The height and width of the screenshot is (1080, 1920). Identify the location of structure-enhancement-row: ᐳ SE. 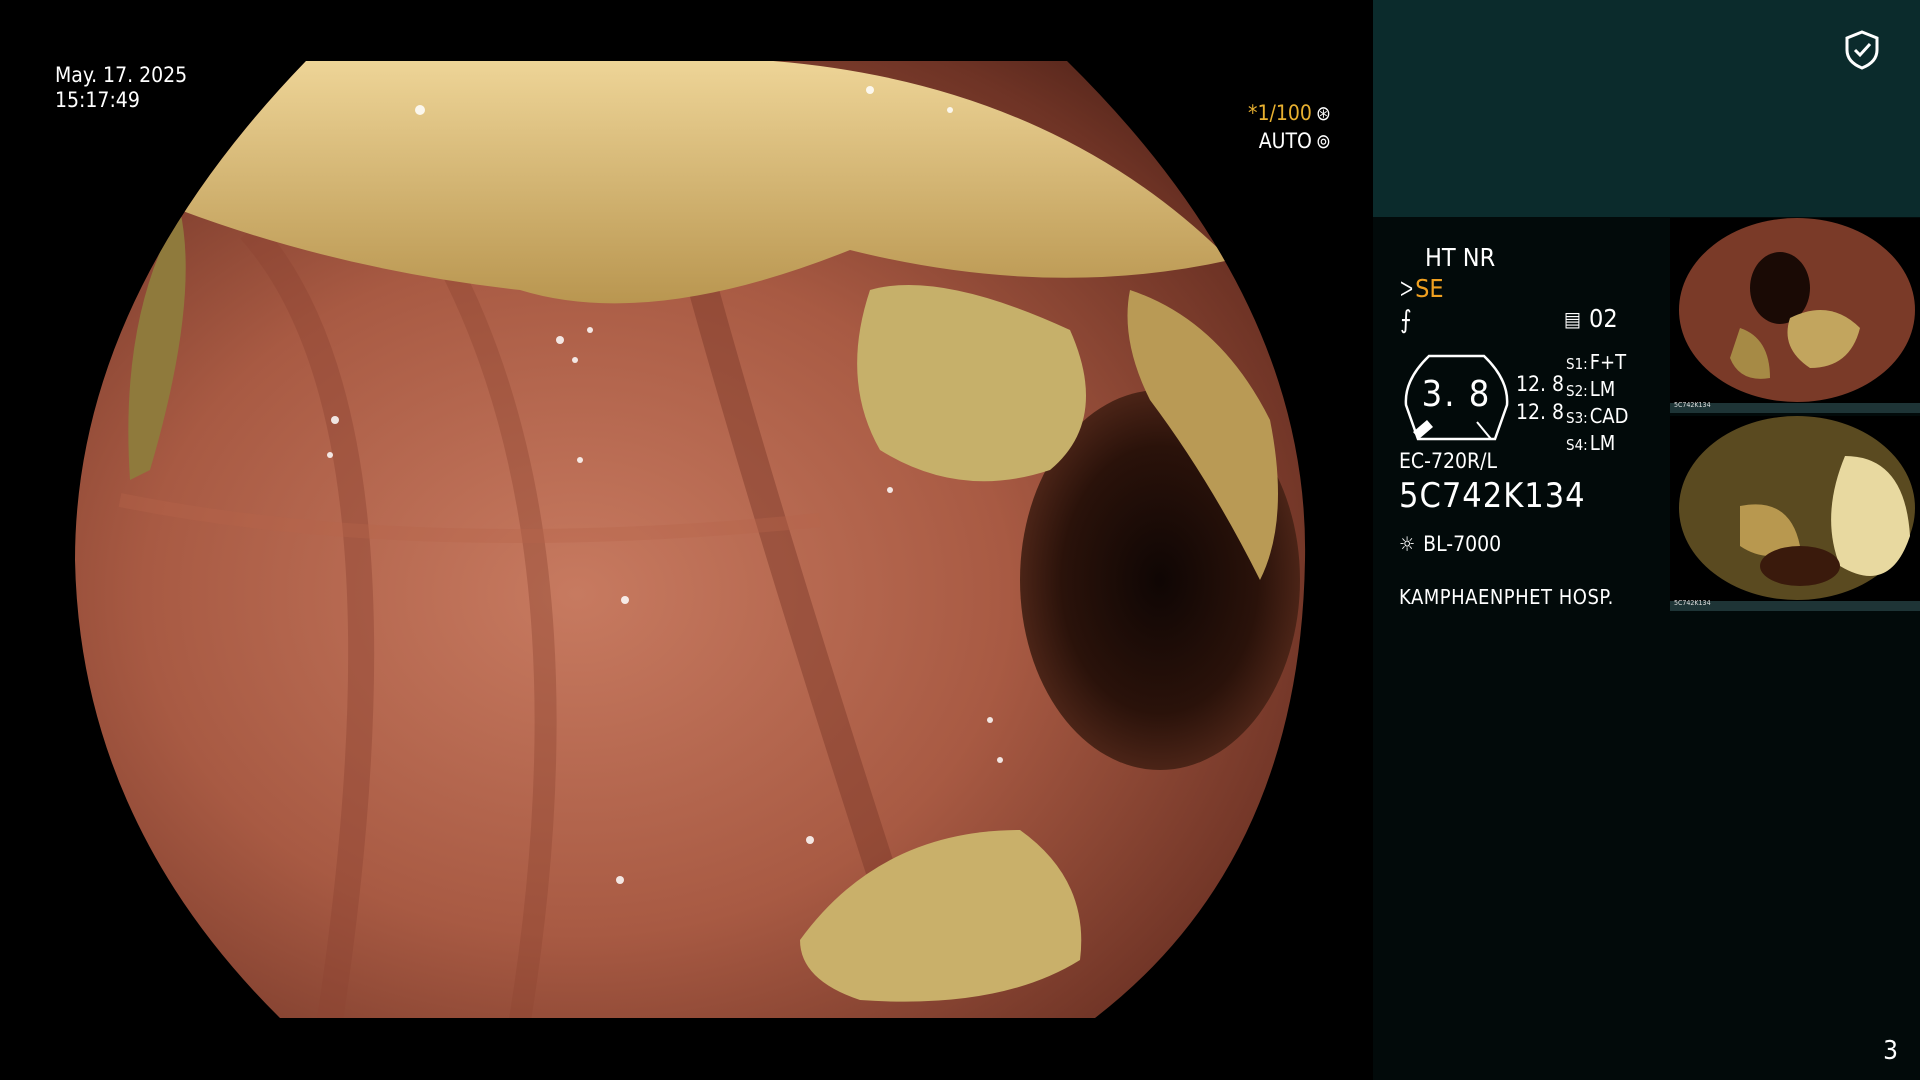
(1422, 289).